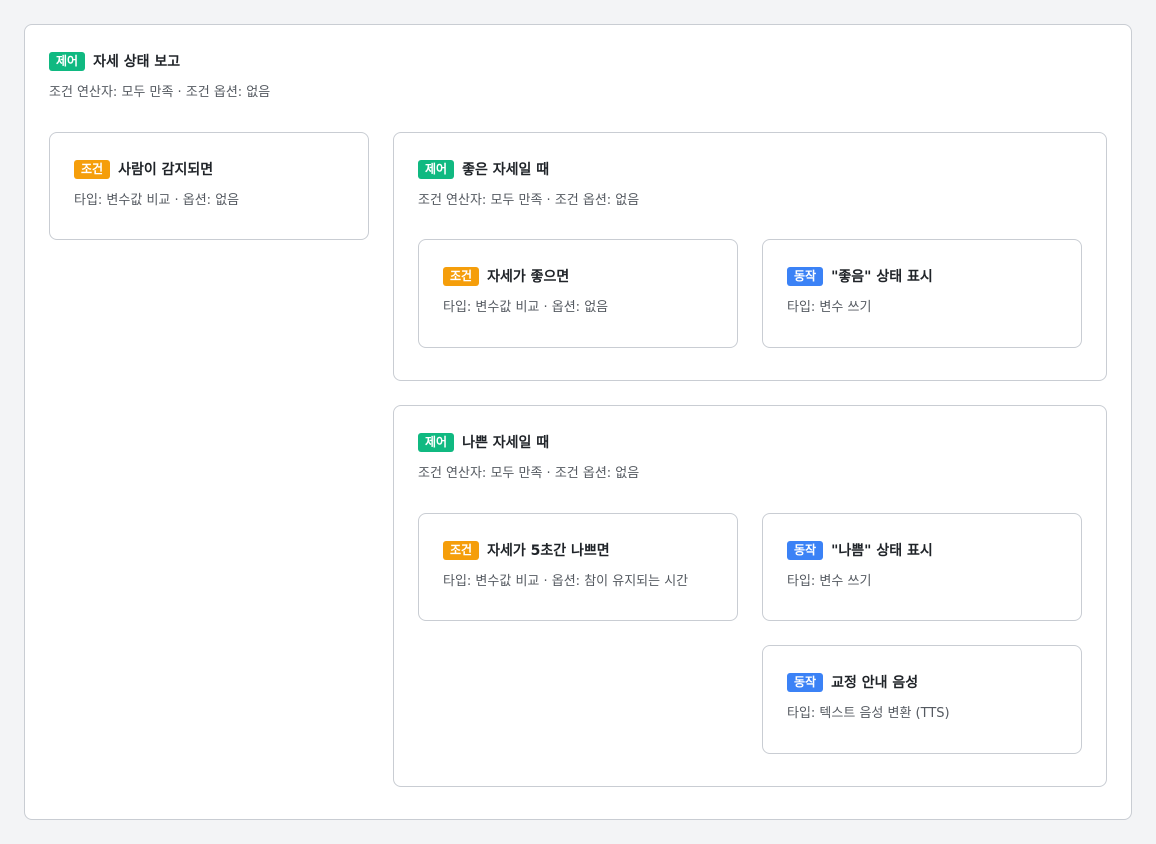  Describe the element at coordinates (922, 699) in the screenshot. I see `action-block-correction-voice: 동작 교정 안내 음성 타입: 텍스트 음성 변환 (TTS)` at that location.